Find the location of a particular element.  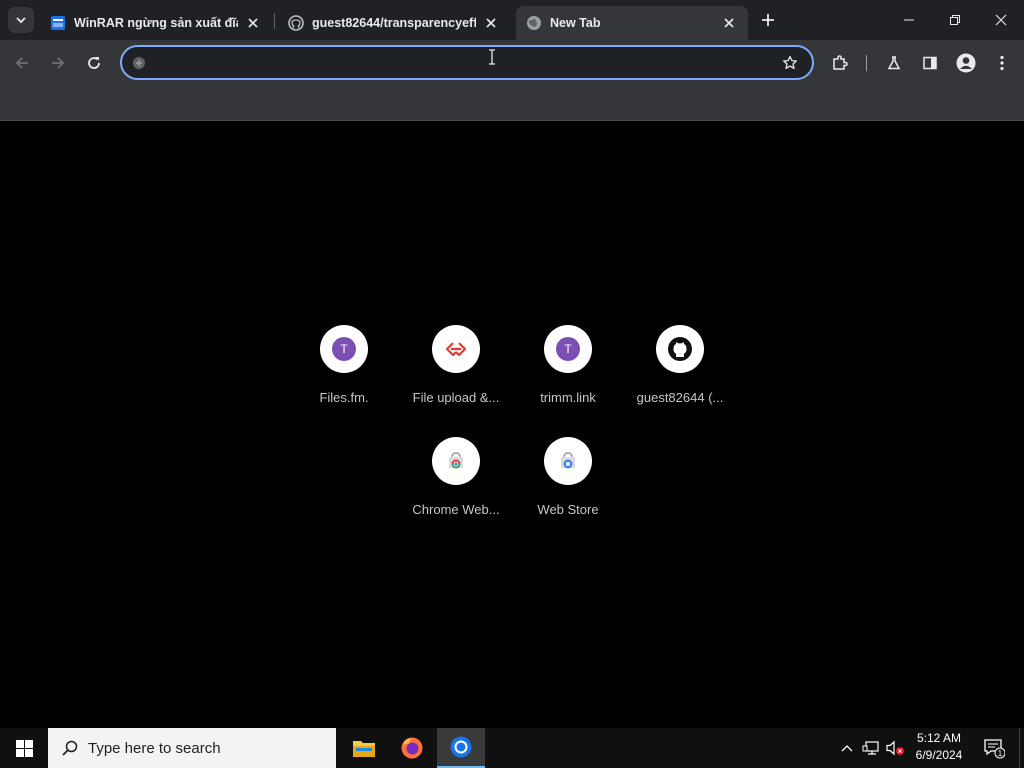

chevron-up-icon is located at coordinates (847, 748).